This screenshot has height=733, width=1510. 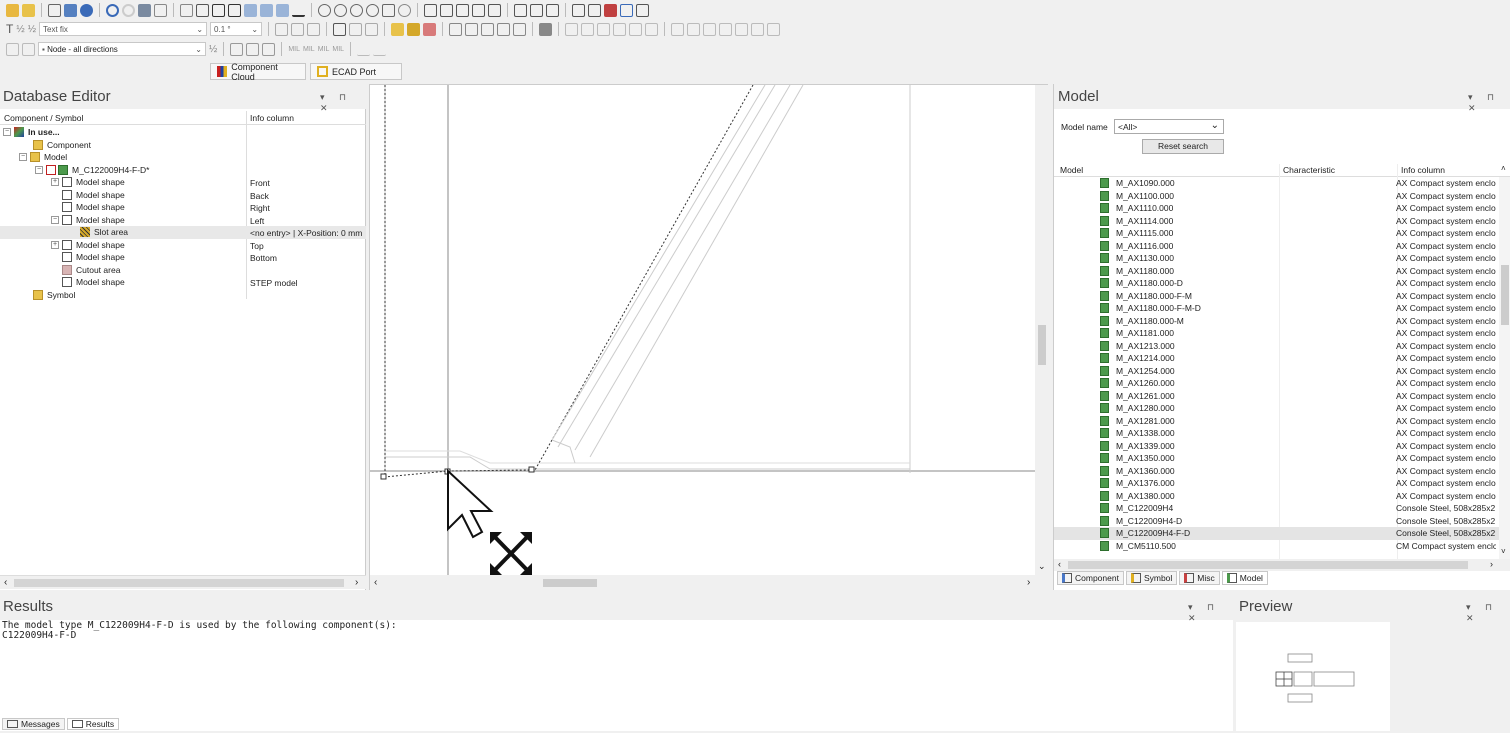 I want to click on line-tool-icon, so click(x=298, y=10).